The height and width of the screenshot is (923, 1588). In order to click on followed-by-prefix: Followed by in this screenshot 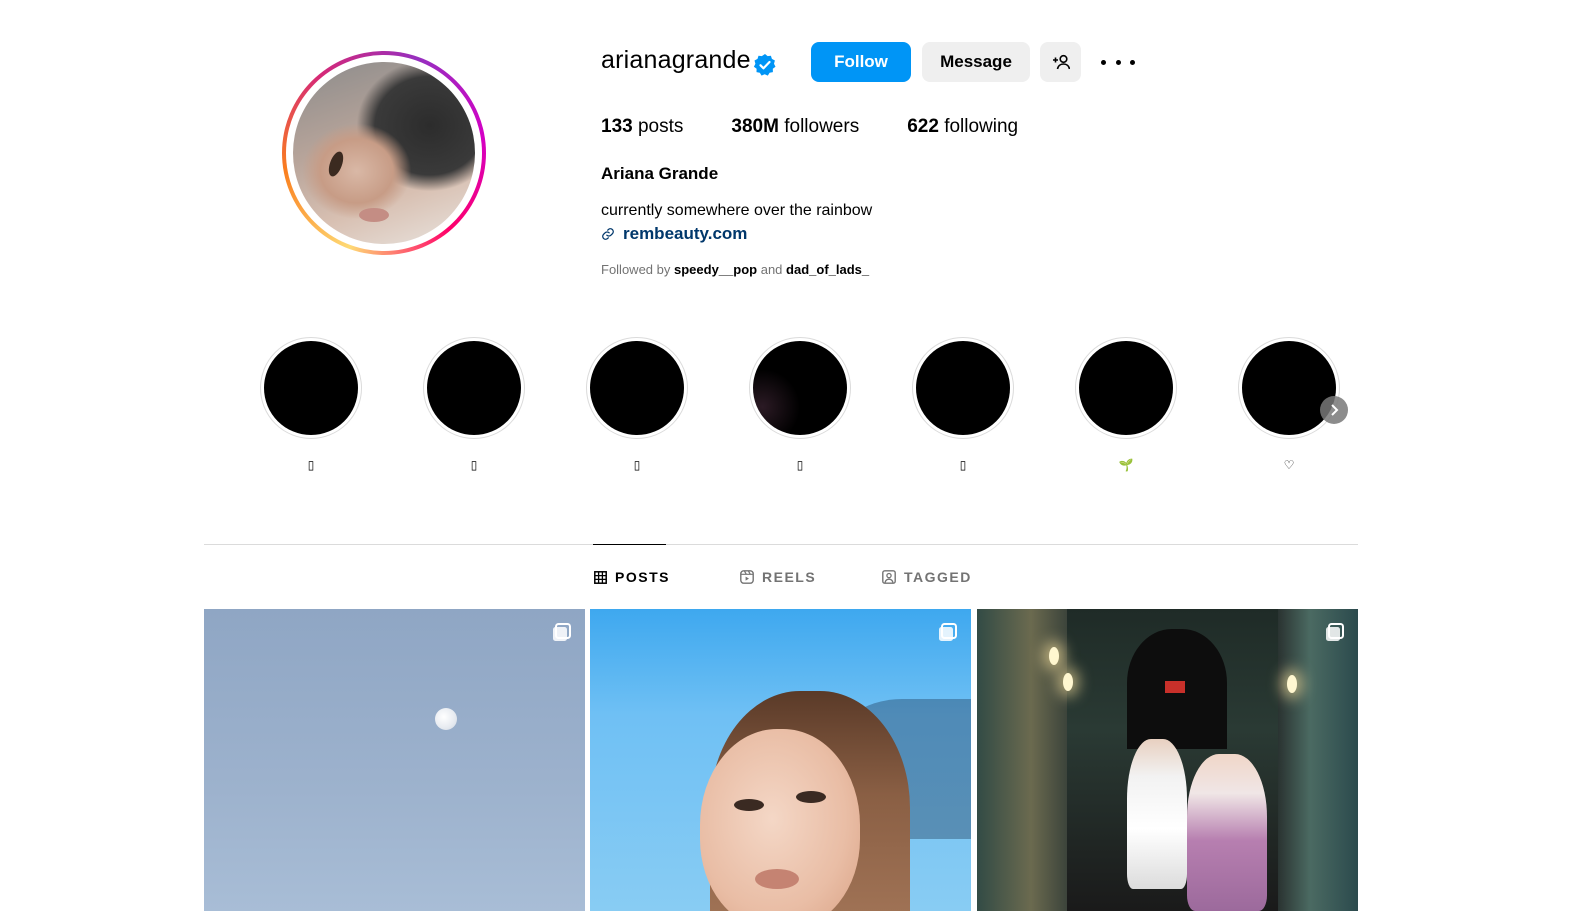, I will do `click(636, 269)`.